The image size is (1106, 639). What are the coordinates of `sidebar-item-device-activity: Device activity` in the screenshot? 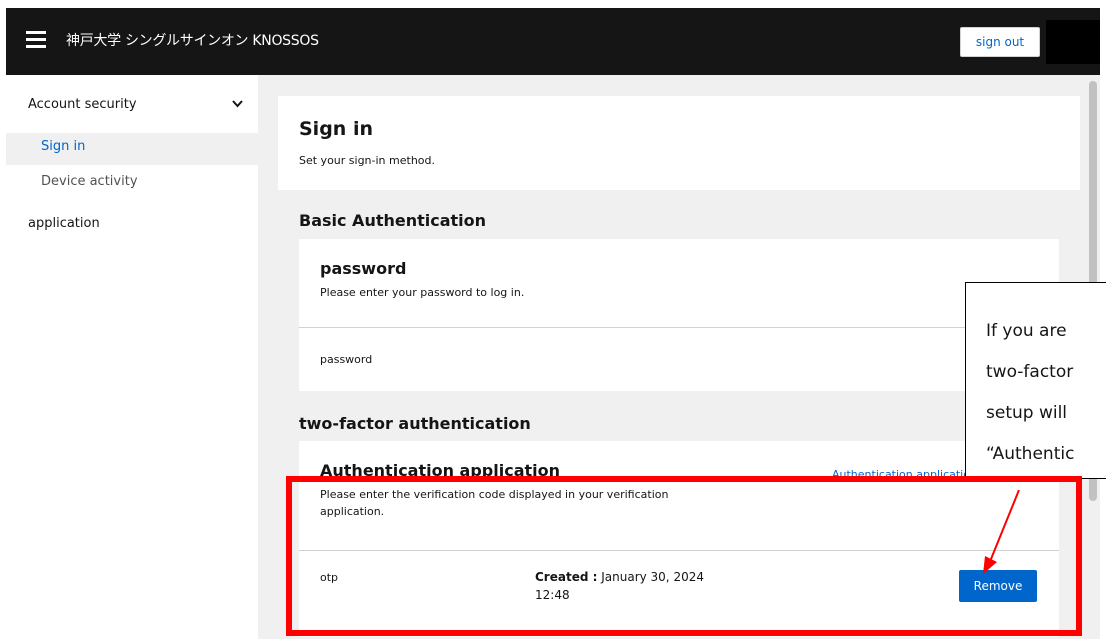 It's located at (89, 181).